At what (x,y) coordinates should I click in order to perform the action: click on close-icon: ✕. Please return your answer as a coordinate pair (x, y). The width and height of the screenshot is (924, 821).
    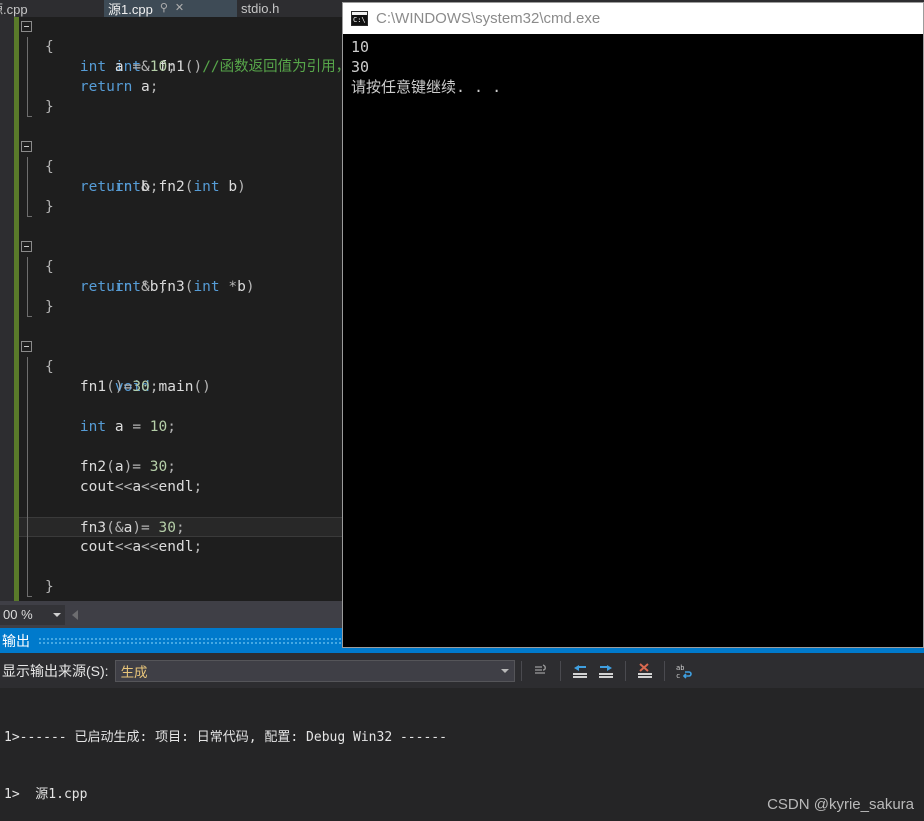
    Looking at the image, I should click on (179, 8).